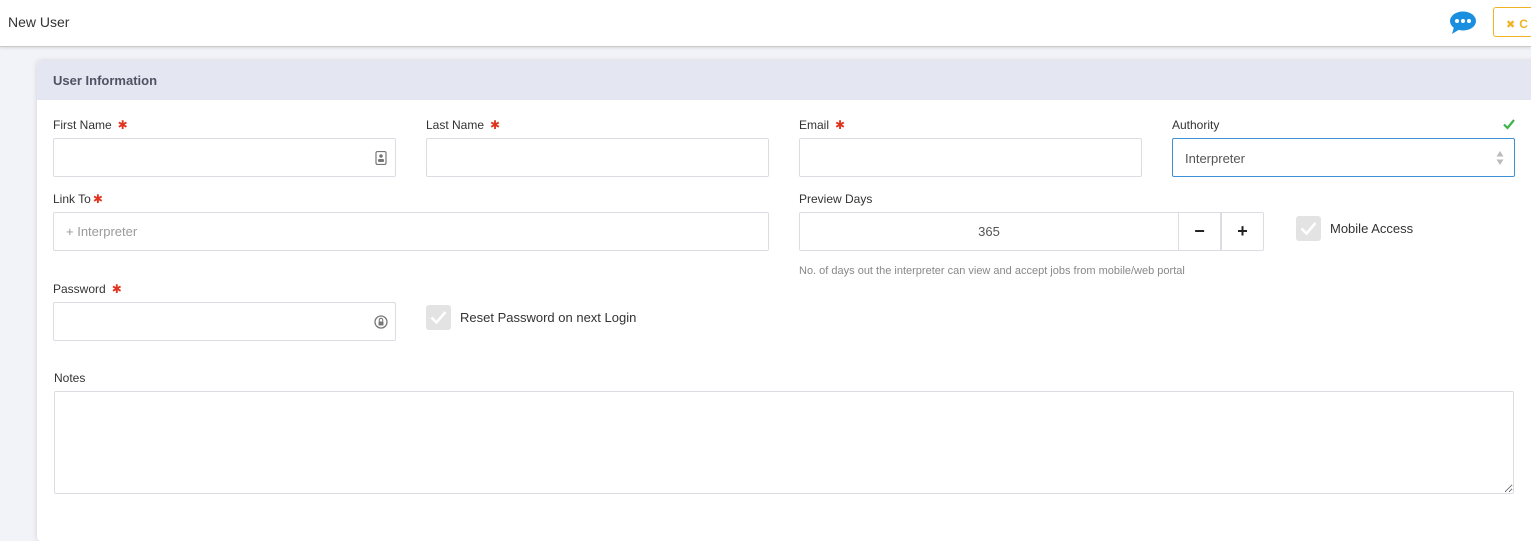 The width and height of the screenshot is (1531, 541). What do you see at coordinates (1242, 231) in the screenshot?
I see `increment-button: +` at bounding box center [1242, 231].